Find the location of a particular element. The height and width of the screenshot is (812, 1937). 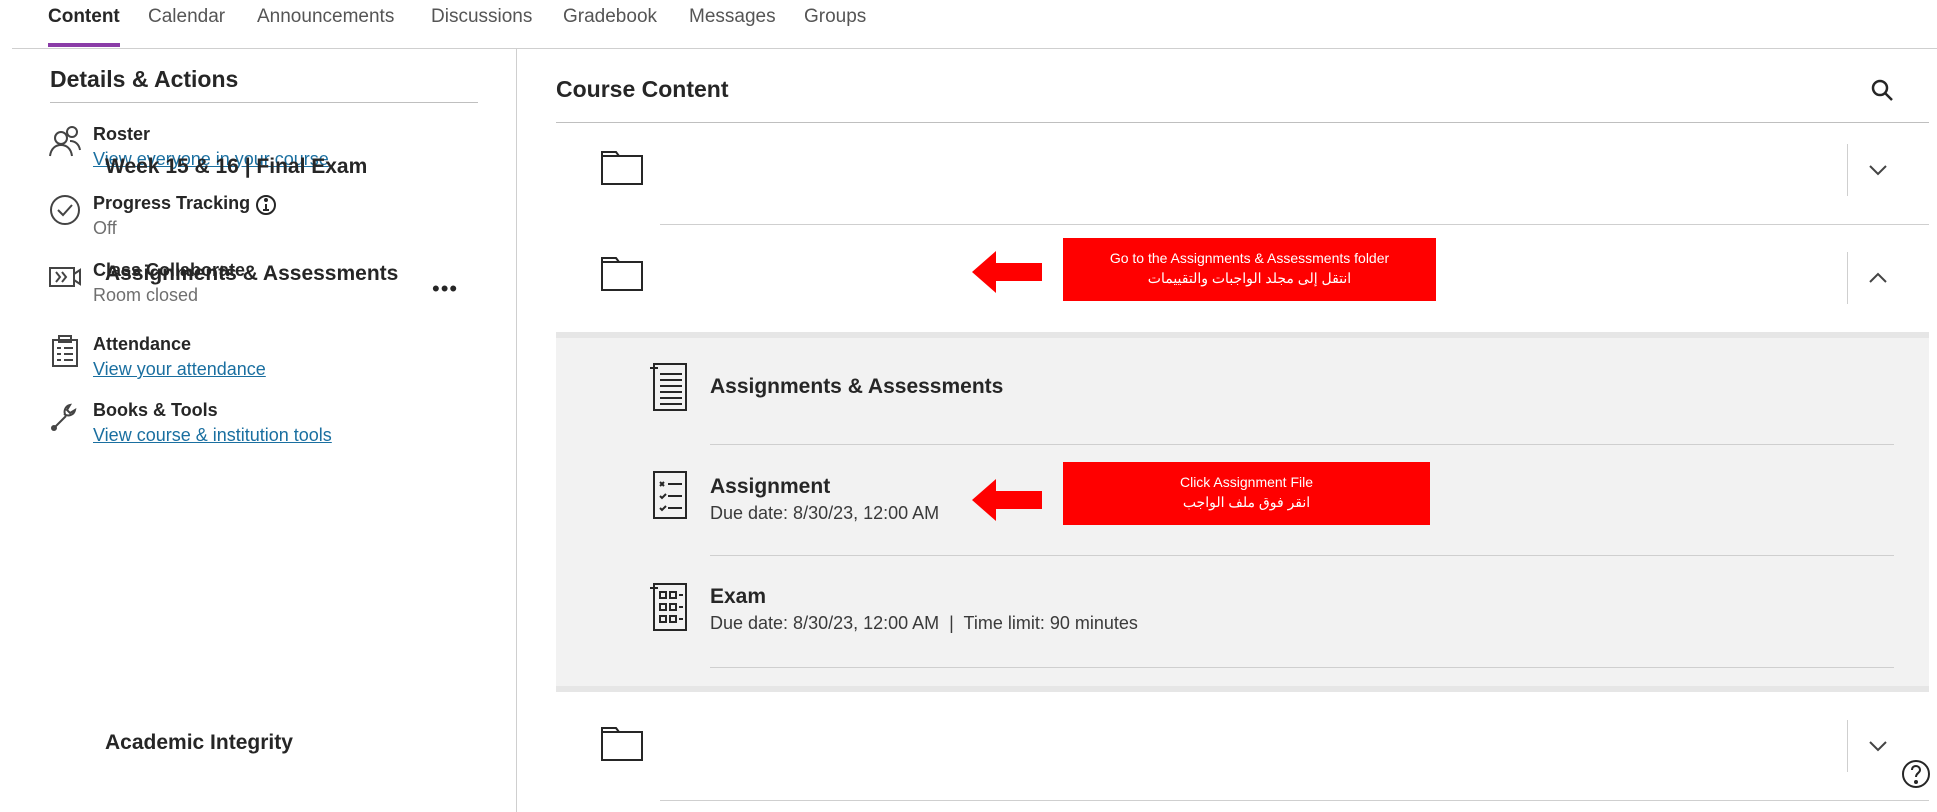

more-options-button: ••• is located at coordinates (445, 289).